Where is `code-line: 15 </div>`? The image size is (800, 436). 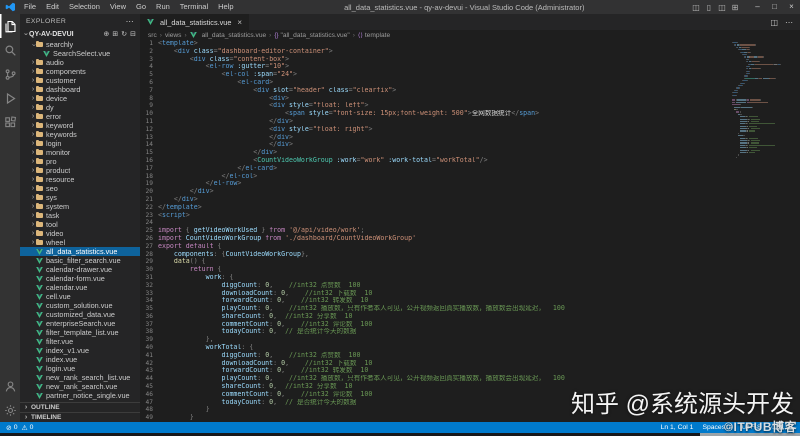
code-line: 15 </div> is located at coordinates (470, 153).